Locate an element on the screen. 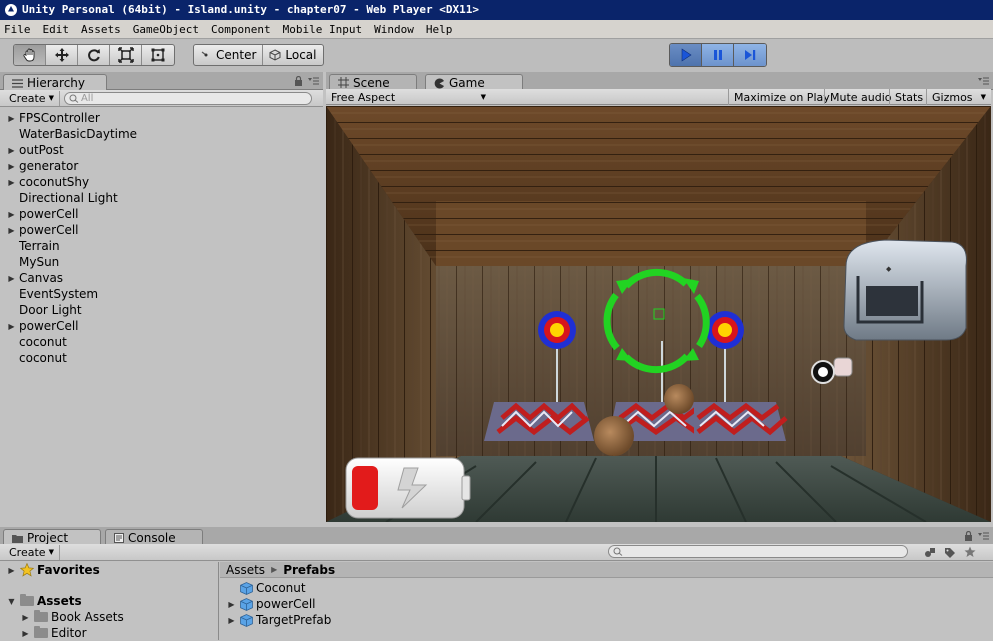 This screenshot has height=641, width=993. hand-tool-button is located at coordinates (30, 55).